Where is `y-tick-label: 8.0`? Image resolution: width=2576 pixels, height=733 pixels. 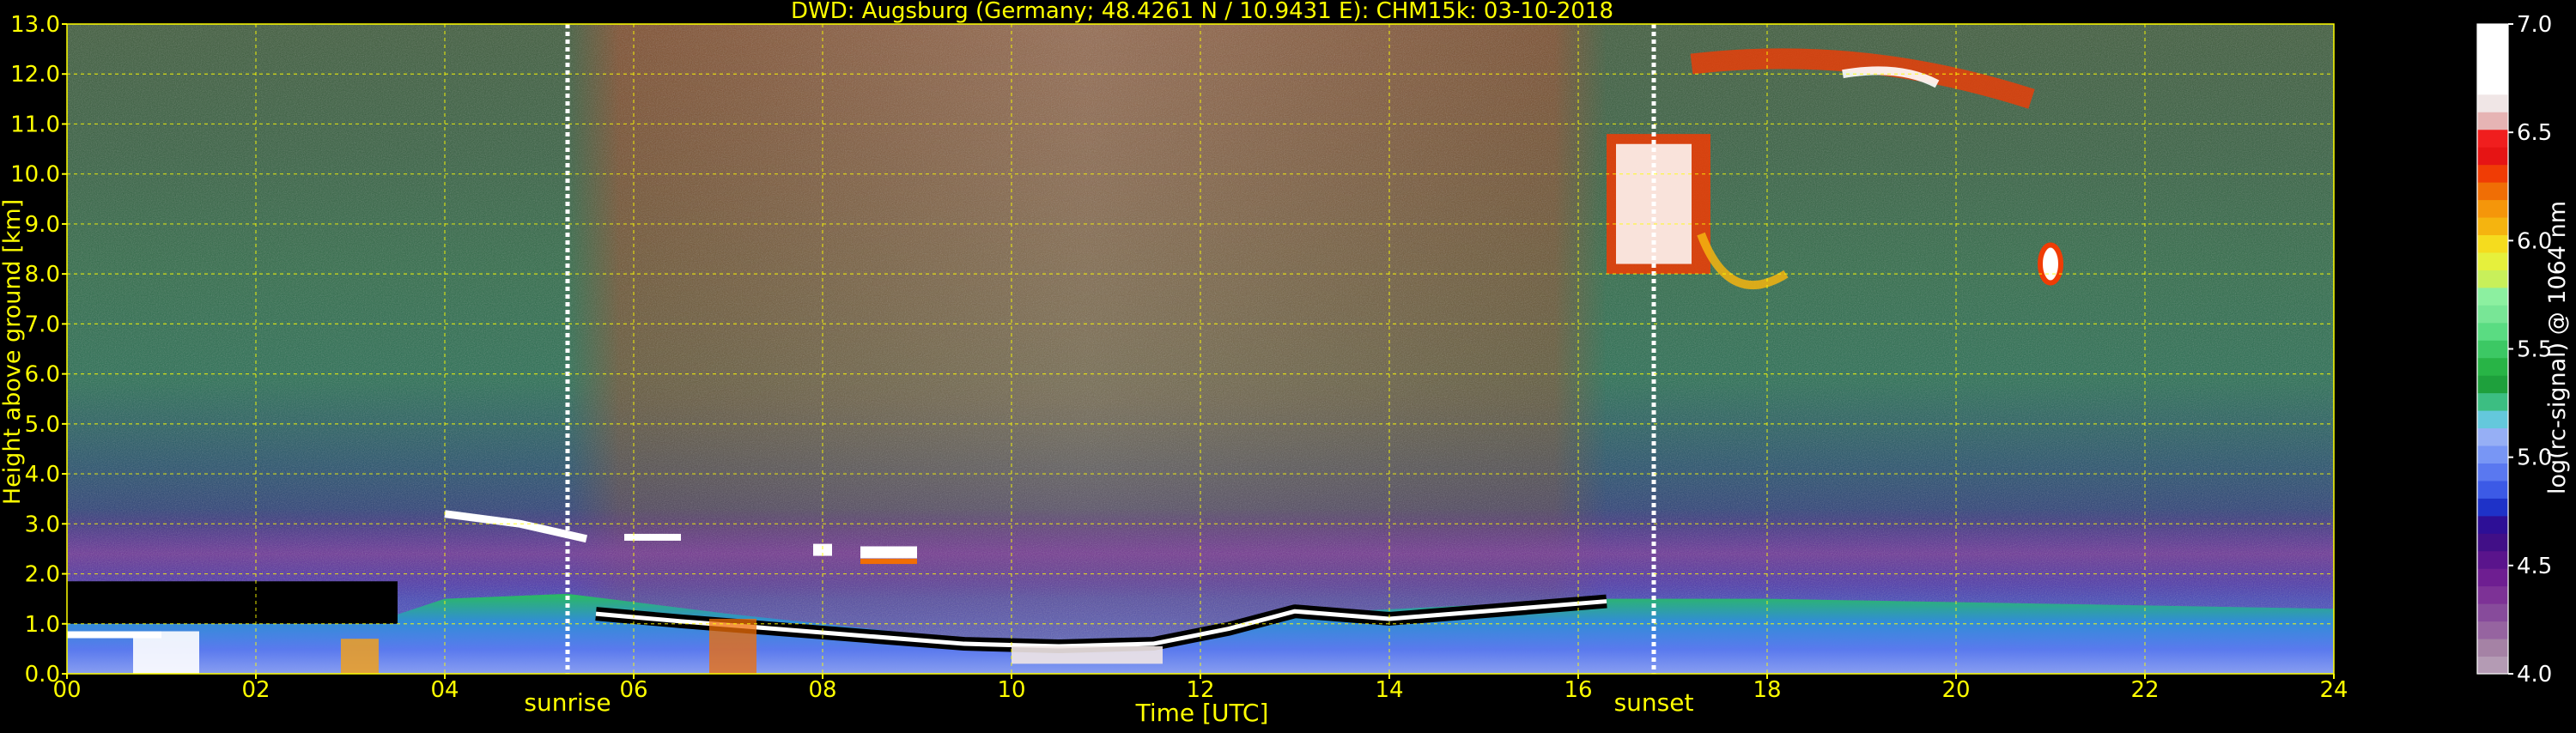 y-tick-label: 8.0 is located at coordinates (42, 275).